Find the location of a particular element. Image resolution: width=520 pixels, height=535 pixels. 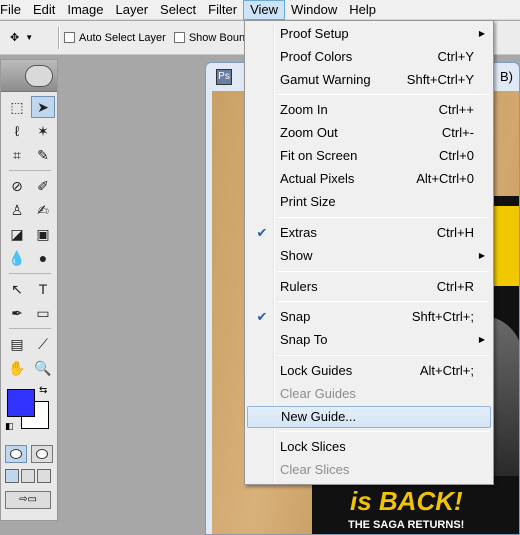

standard-mode-icon is located at coordinates (16, 454).